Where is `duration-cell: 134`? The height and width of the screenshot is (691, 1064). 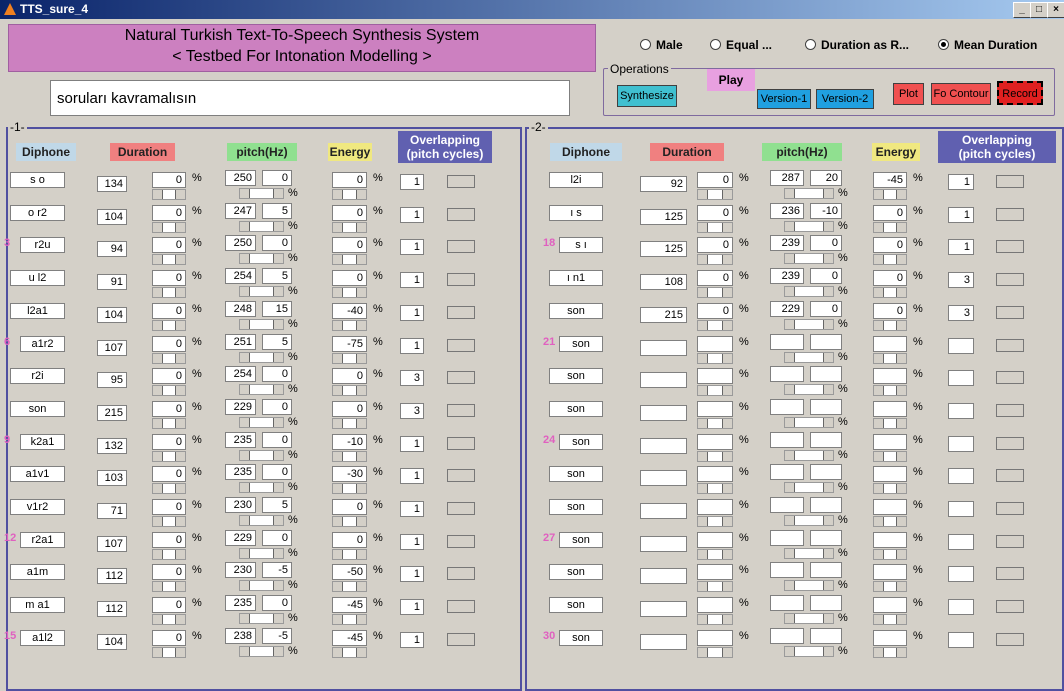
duration-cell: 134 is located at coordinates (112, 184).